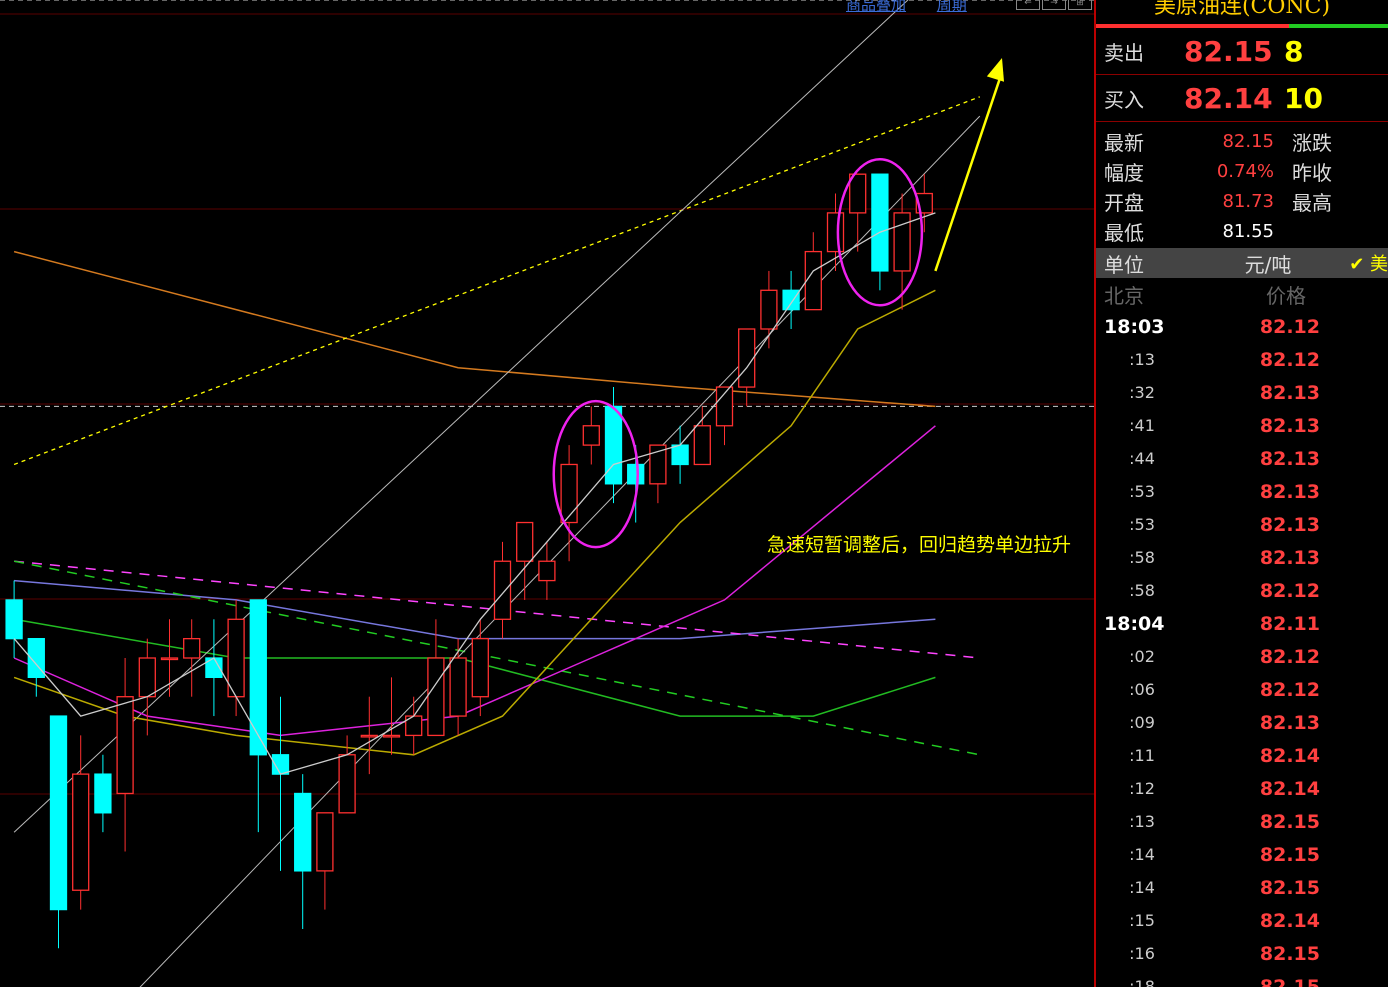  Describe the element at coordinates (1124, 52) in the screenshot. I see `sell-label: 卖出` at that location.